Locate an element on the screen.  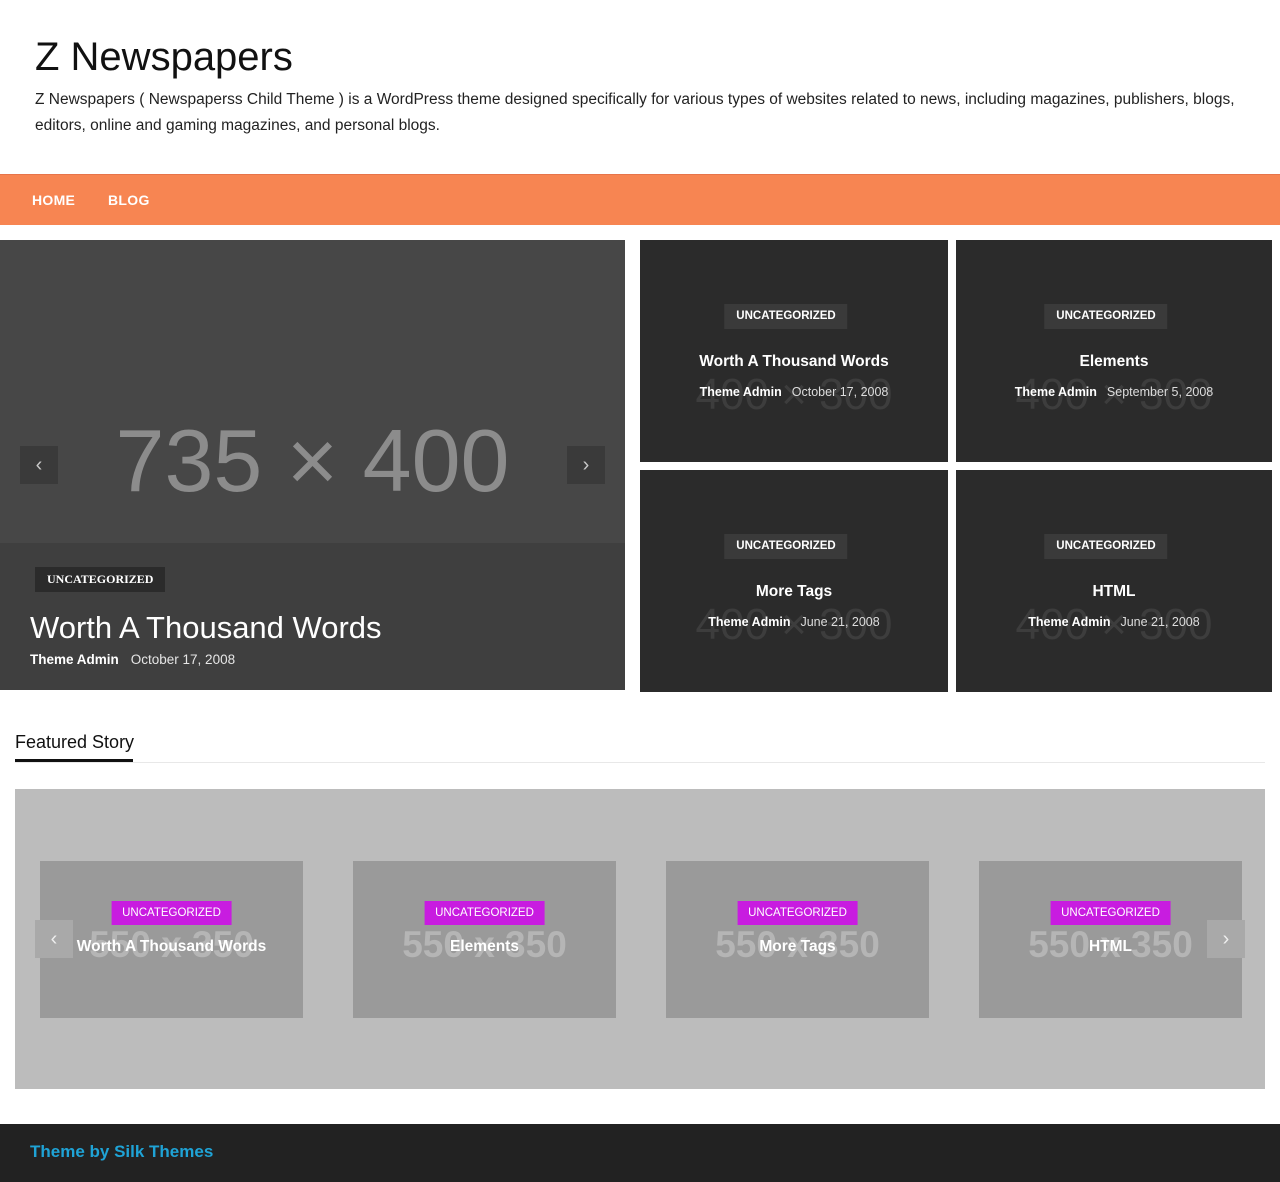
featured-post-card: 550 x 350 UNCATEGORIZED HTML is located at coordinates (1110, 939).